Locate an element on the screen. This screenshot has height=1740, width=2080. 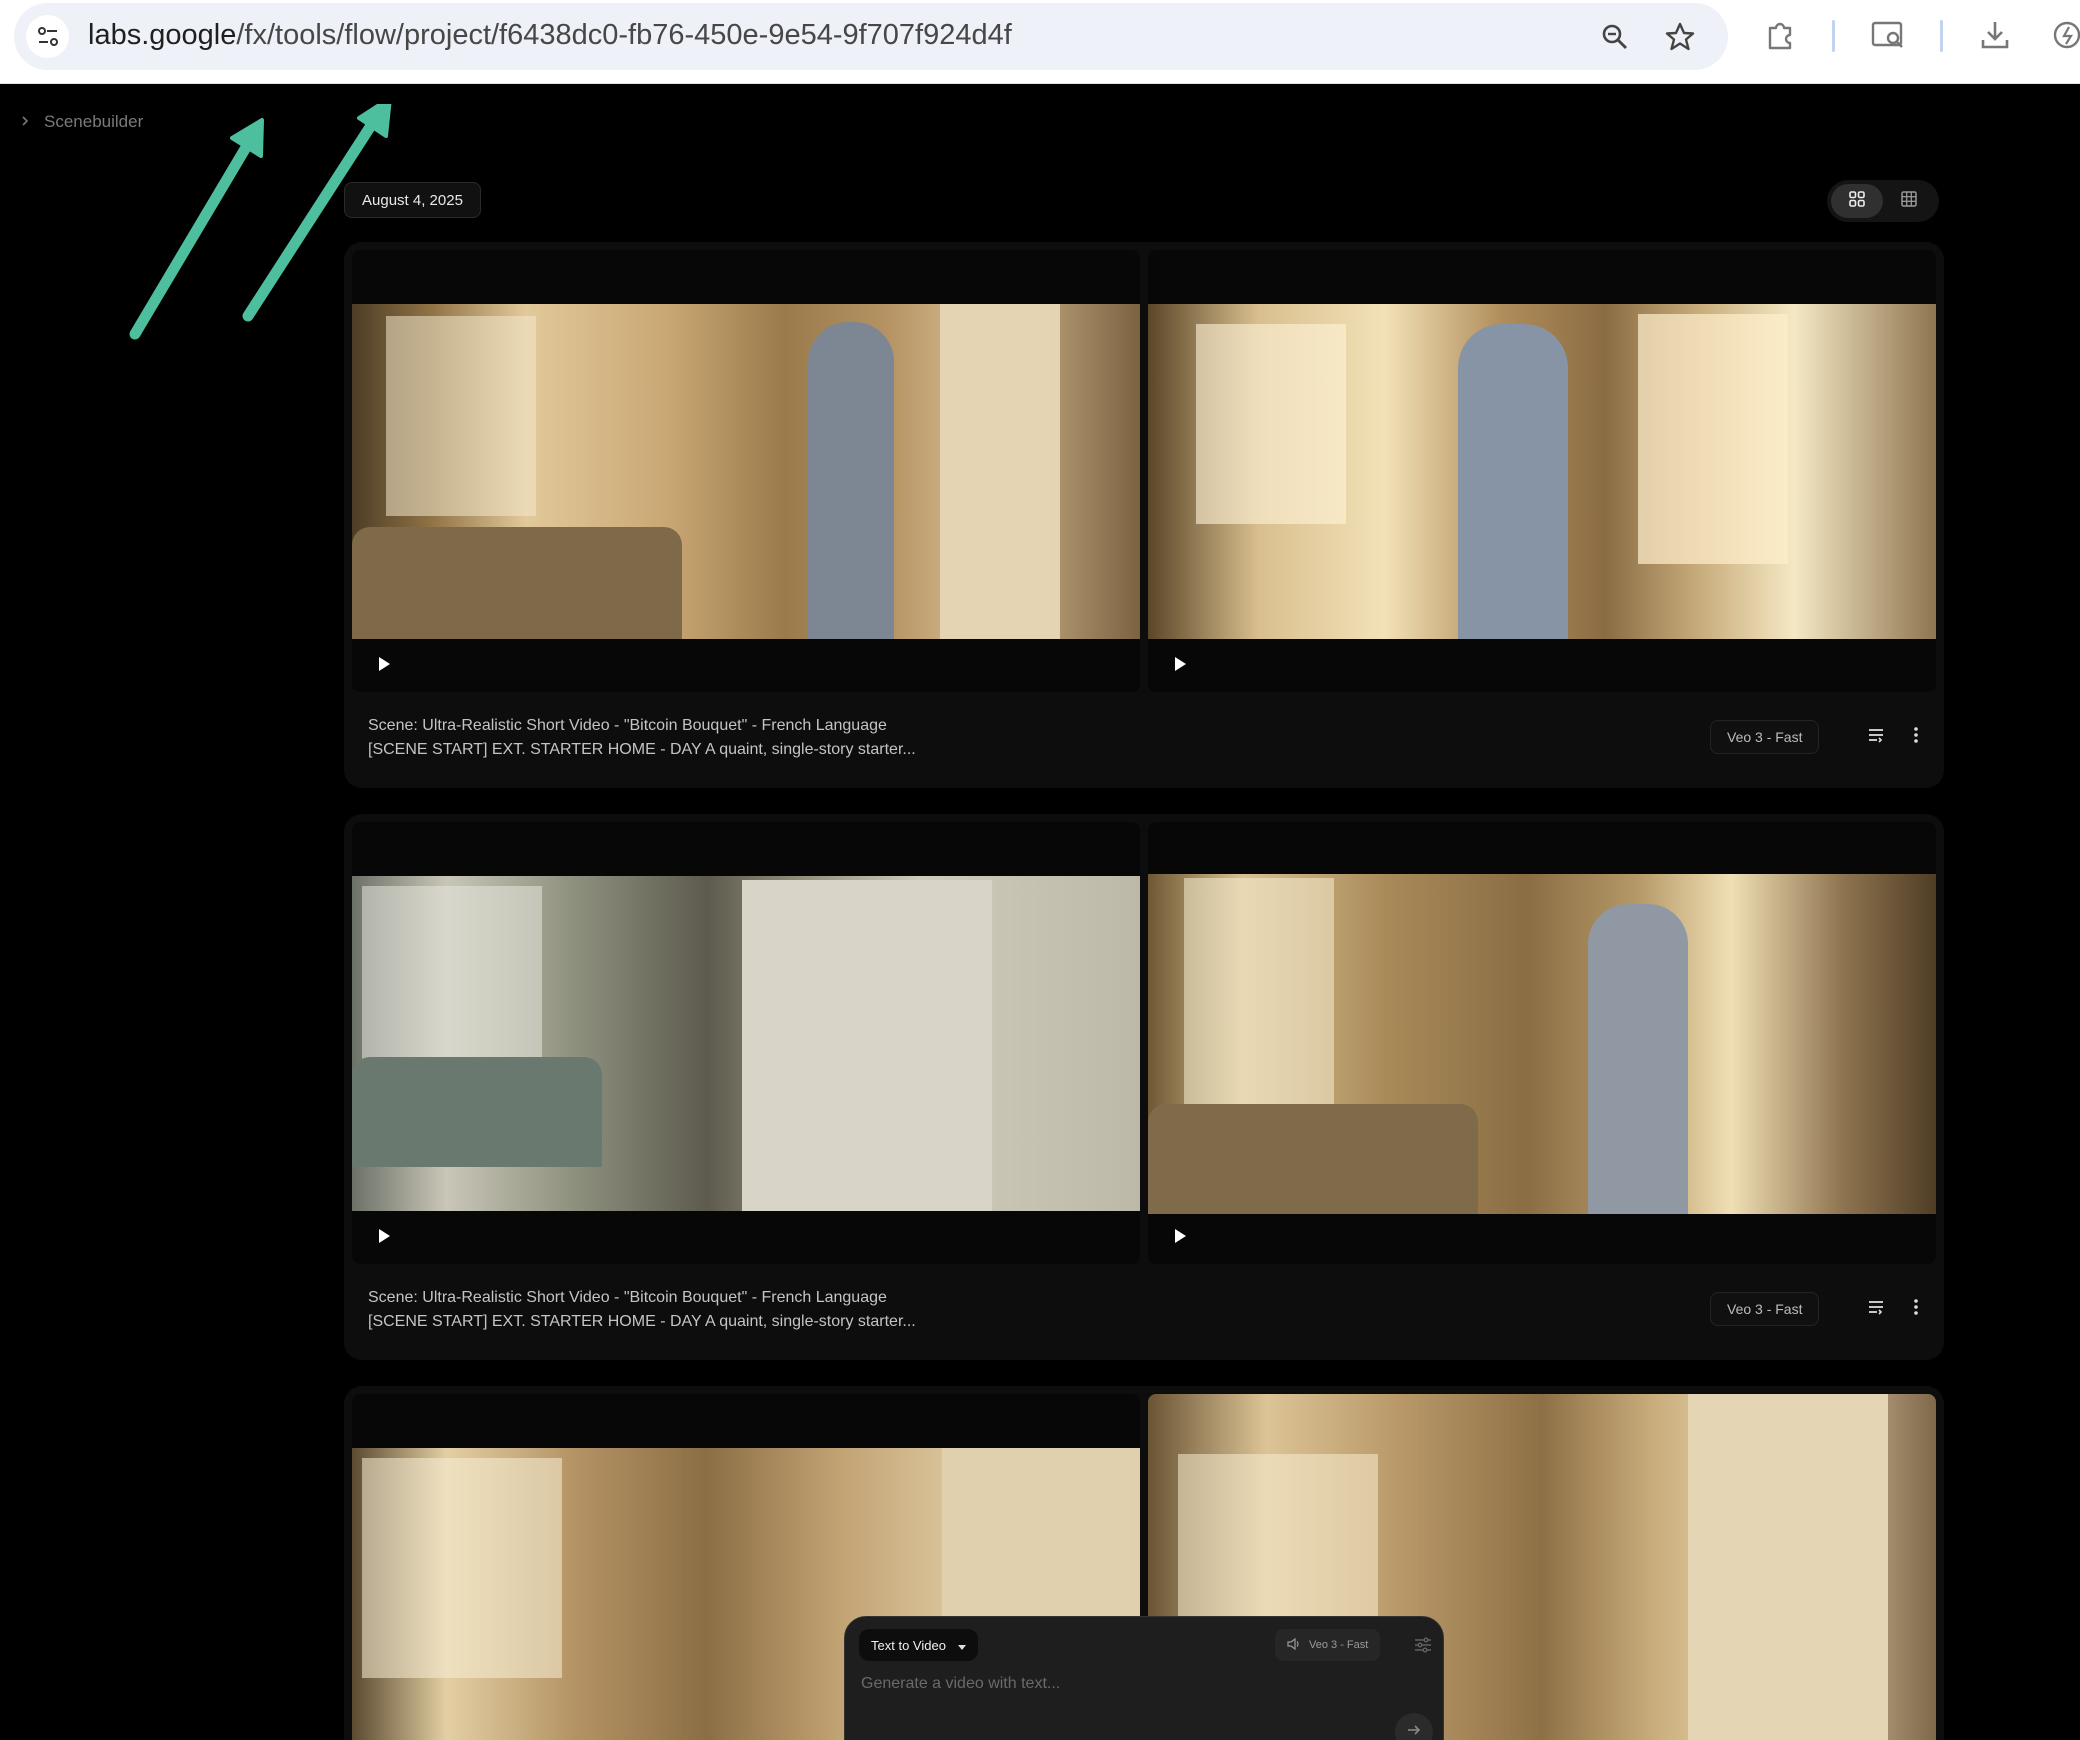
view-toggle is located at coordinates (1883, 201).